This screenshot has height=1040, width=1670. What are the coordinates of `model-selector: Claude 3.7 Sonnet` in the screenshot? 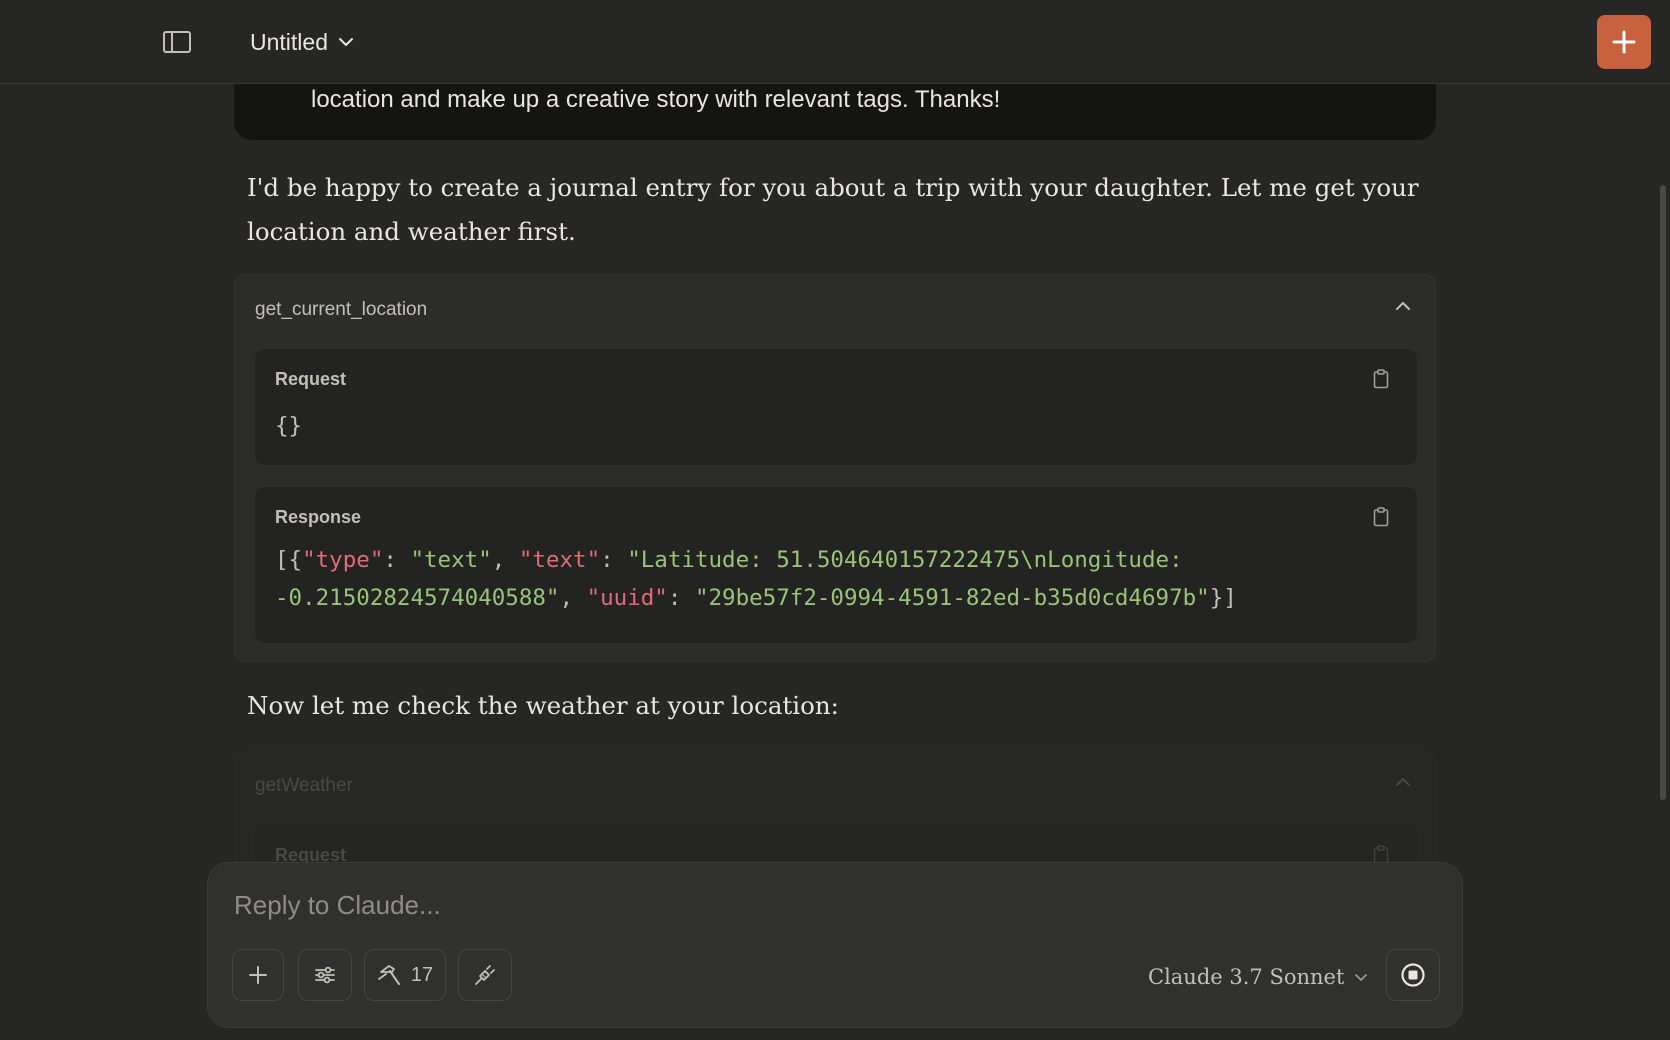 It's located at (1258, 977).